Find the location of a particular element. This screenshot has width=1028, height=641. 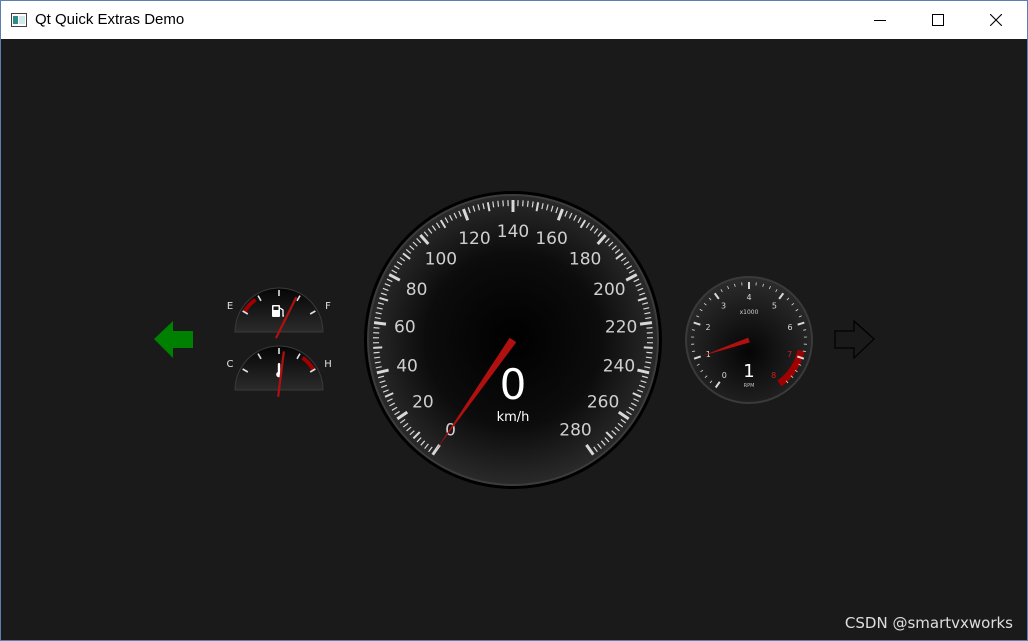

speed-label: 120 is located at coordinates (474, 239).